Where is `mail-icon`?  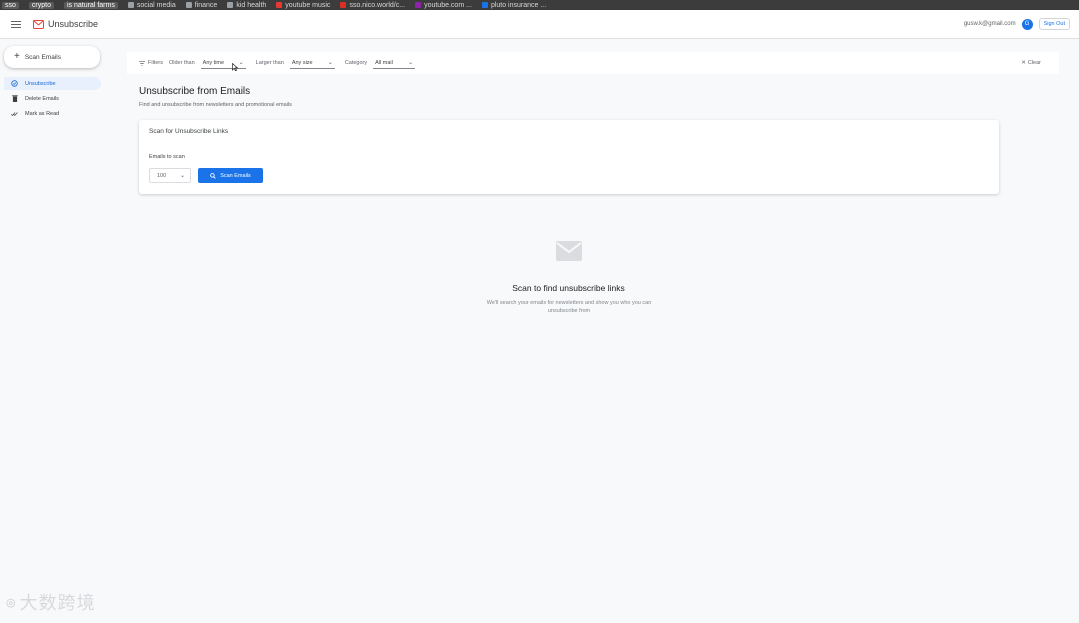 mail-icon is located at coordinates (569, 251).